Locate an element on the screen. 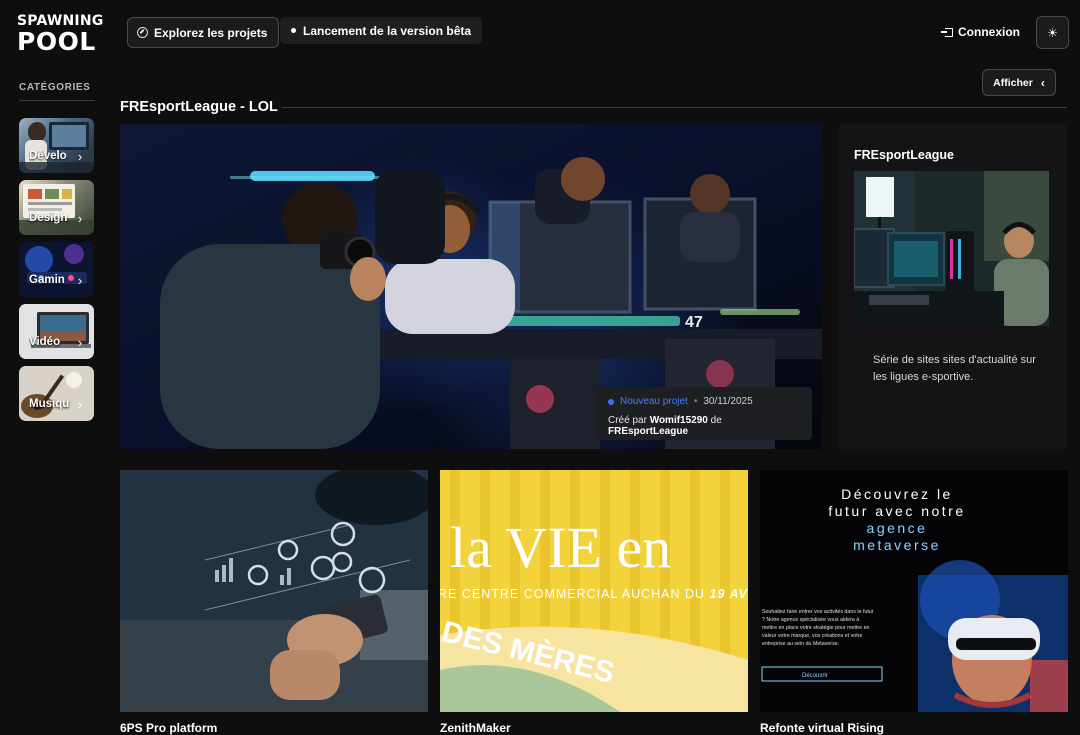 The width and height of the screenshot is (1080, 735). project-author: Womif15290 is located at coordinates (679, 420).